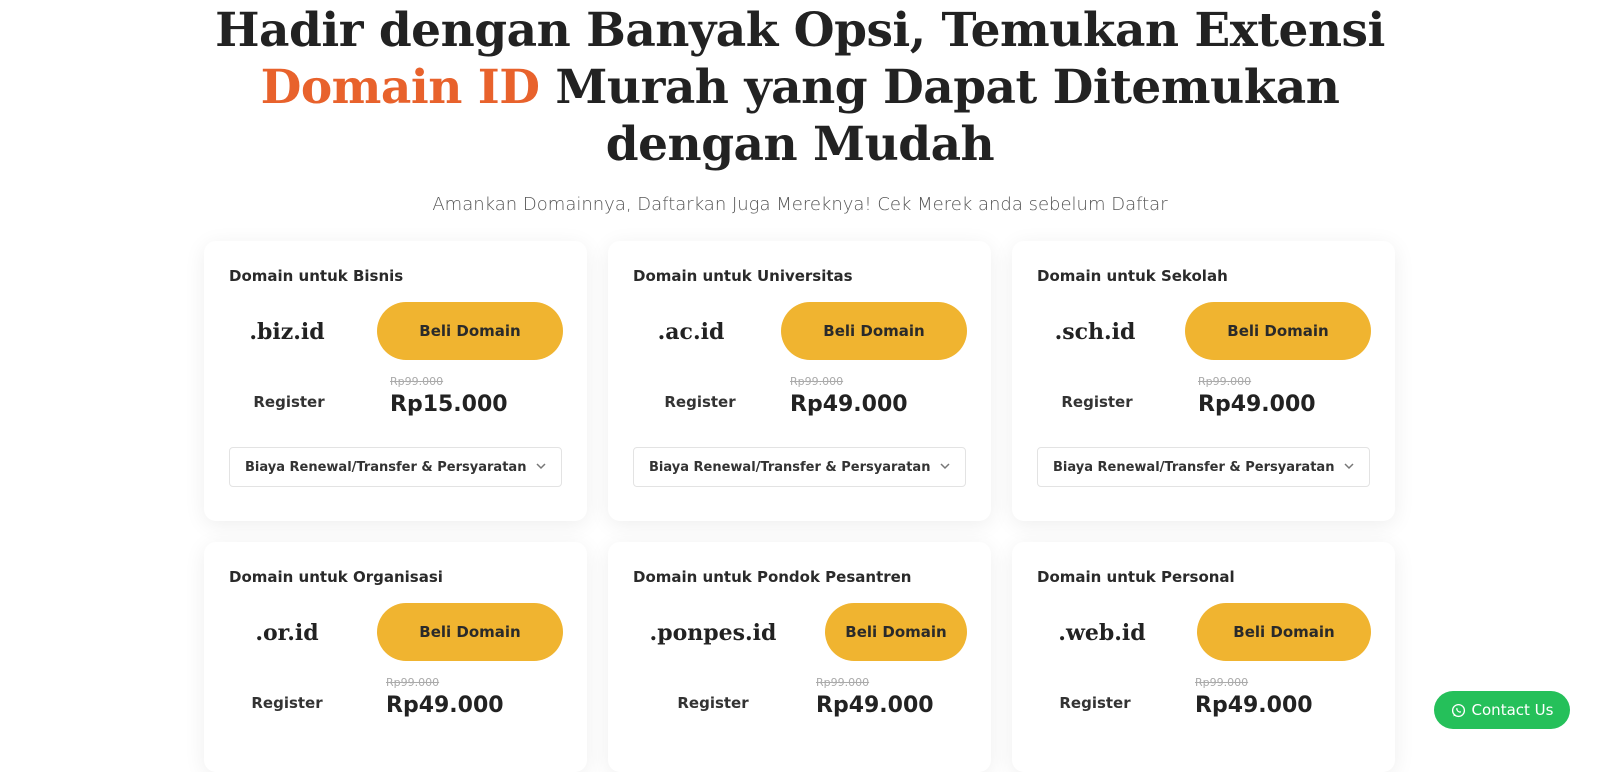 The width and height of the screenshot is (1600, 772). What do you see at coordinates (449, 404) in the screenshot?
I see `price: Rp15.000` at bounding box center [449, 404].